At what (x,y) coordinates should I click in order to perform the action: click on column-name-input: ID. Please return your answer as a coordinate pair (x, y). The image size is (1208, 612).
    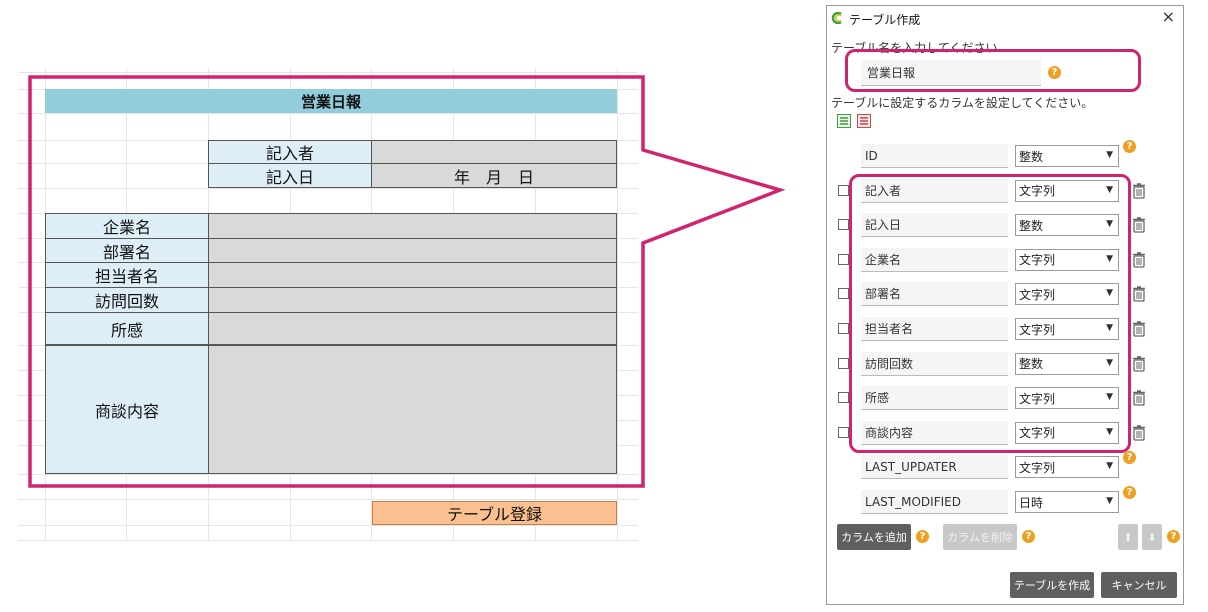
    Looking at the image, I should click on (934, 156).